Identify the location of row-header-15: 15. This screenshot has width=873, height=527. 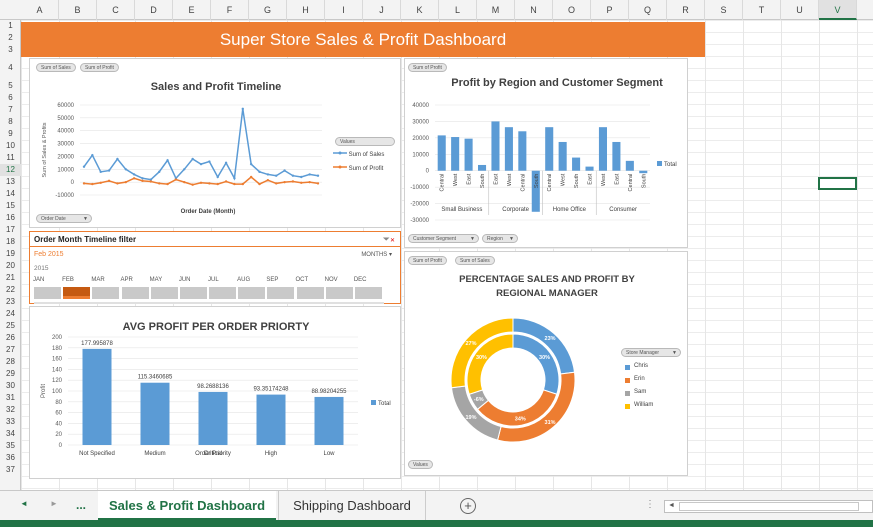
(10, 206).